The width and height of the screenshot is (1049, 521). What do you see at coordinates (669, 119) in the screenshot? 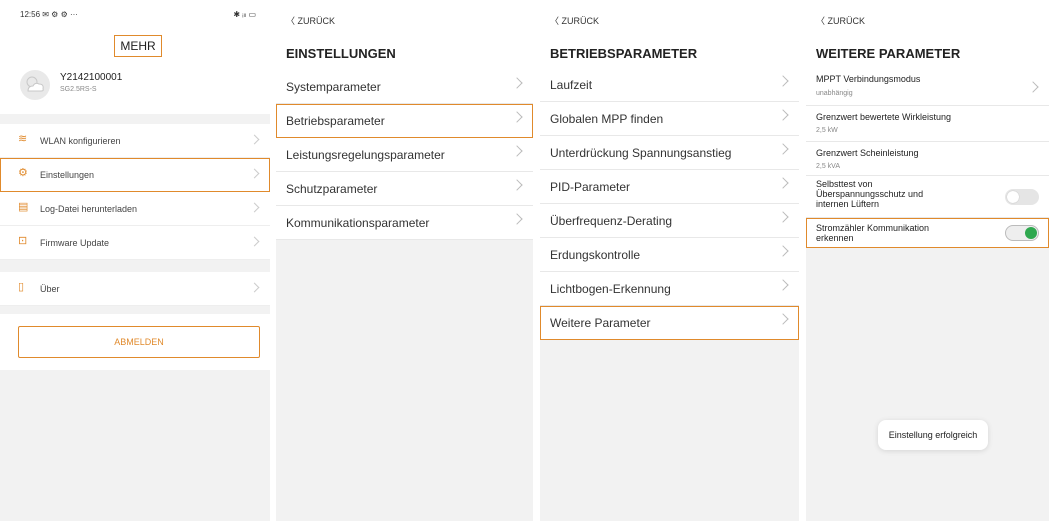
I see `param-global-mpp: Globalen MPP finden` at bounding box center [669, 119].